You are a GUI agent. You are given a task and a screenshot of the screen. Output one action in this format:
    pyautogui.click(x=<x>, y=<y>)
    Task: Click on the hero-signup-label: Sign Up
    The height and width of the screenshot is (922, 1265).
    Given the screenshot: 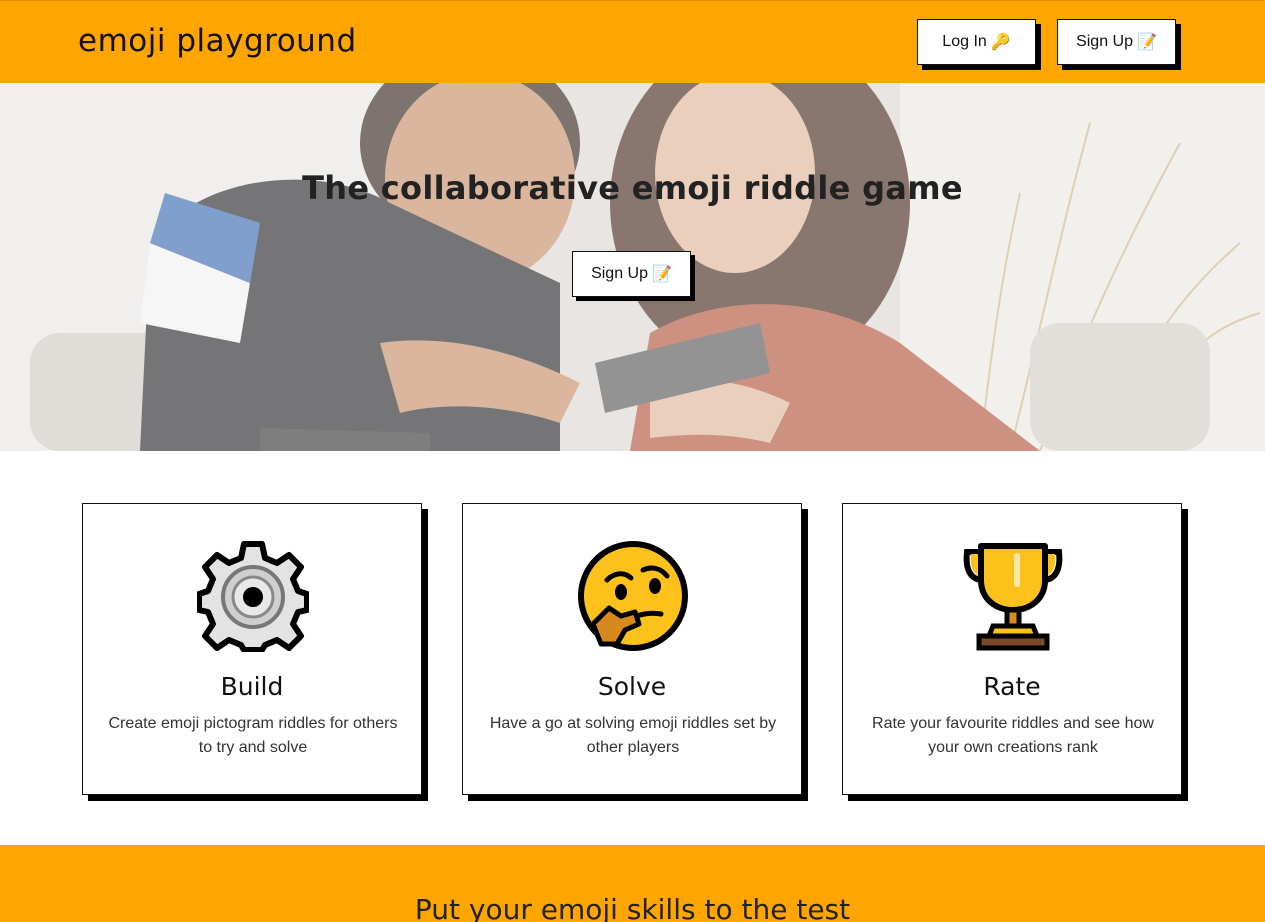 What is the action you would take?
    pyautogui.click(x=619, y=273)
    